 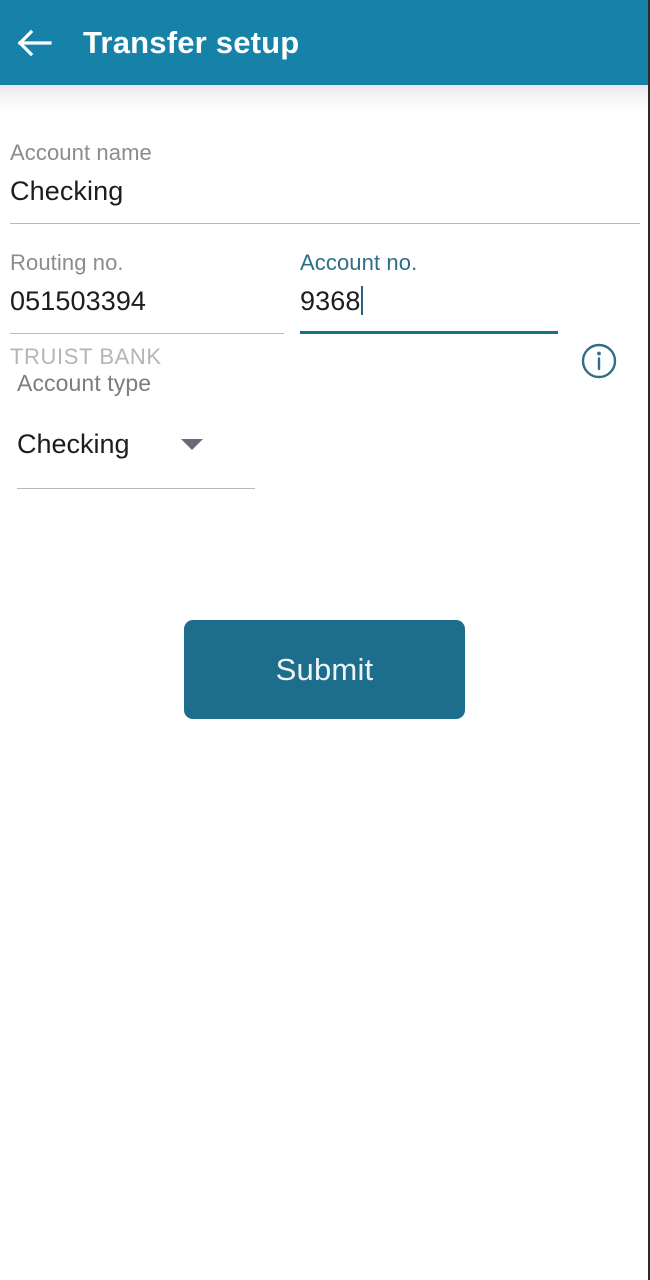 I want to click on page-title: Transfer setup, so click(x=191, y=42).